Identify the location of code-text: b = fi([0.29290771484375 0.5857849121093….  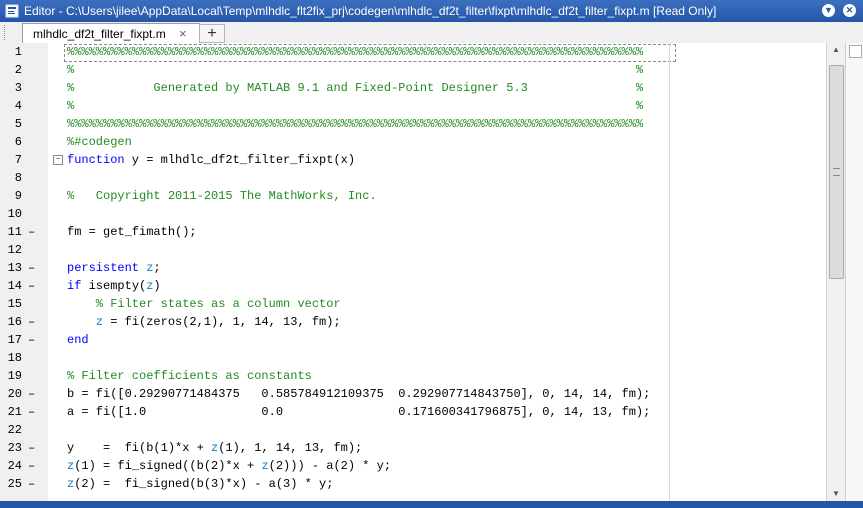
(358, 394).